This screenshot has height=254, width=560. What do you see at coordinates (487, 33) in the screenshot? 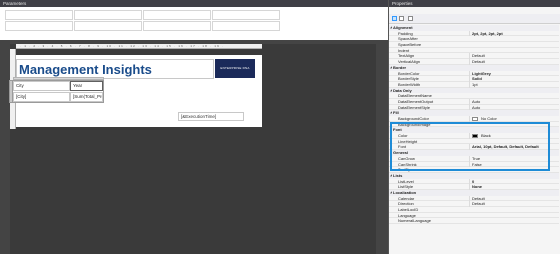
I see `property-value-text: 2pt, 2pt, 2pt, 2pt` at bounding box center [487, 33].